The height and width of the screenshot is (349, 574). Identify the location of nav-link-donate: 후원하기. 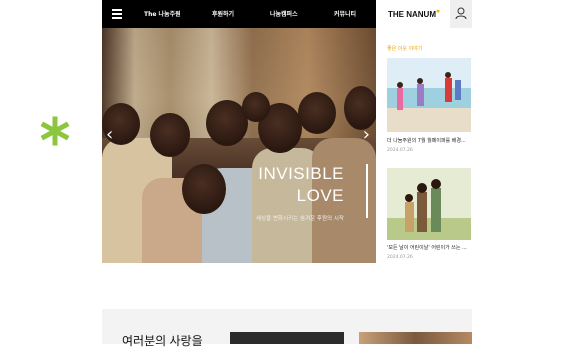
(223, 13).